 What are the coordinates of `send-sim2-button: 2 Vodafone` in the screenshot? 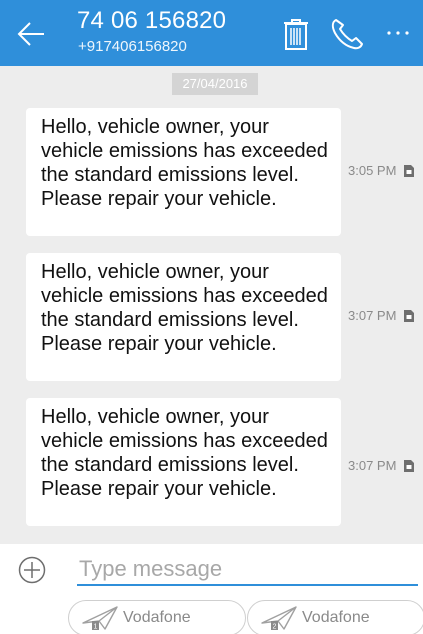 It's located at (335, 617).